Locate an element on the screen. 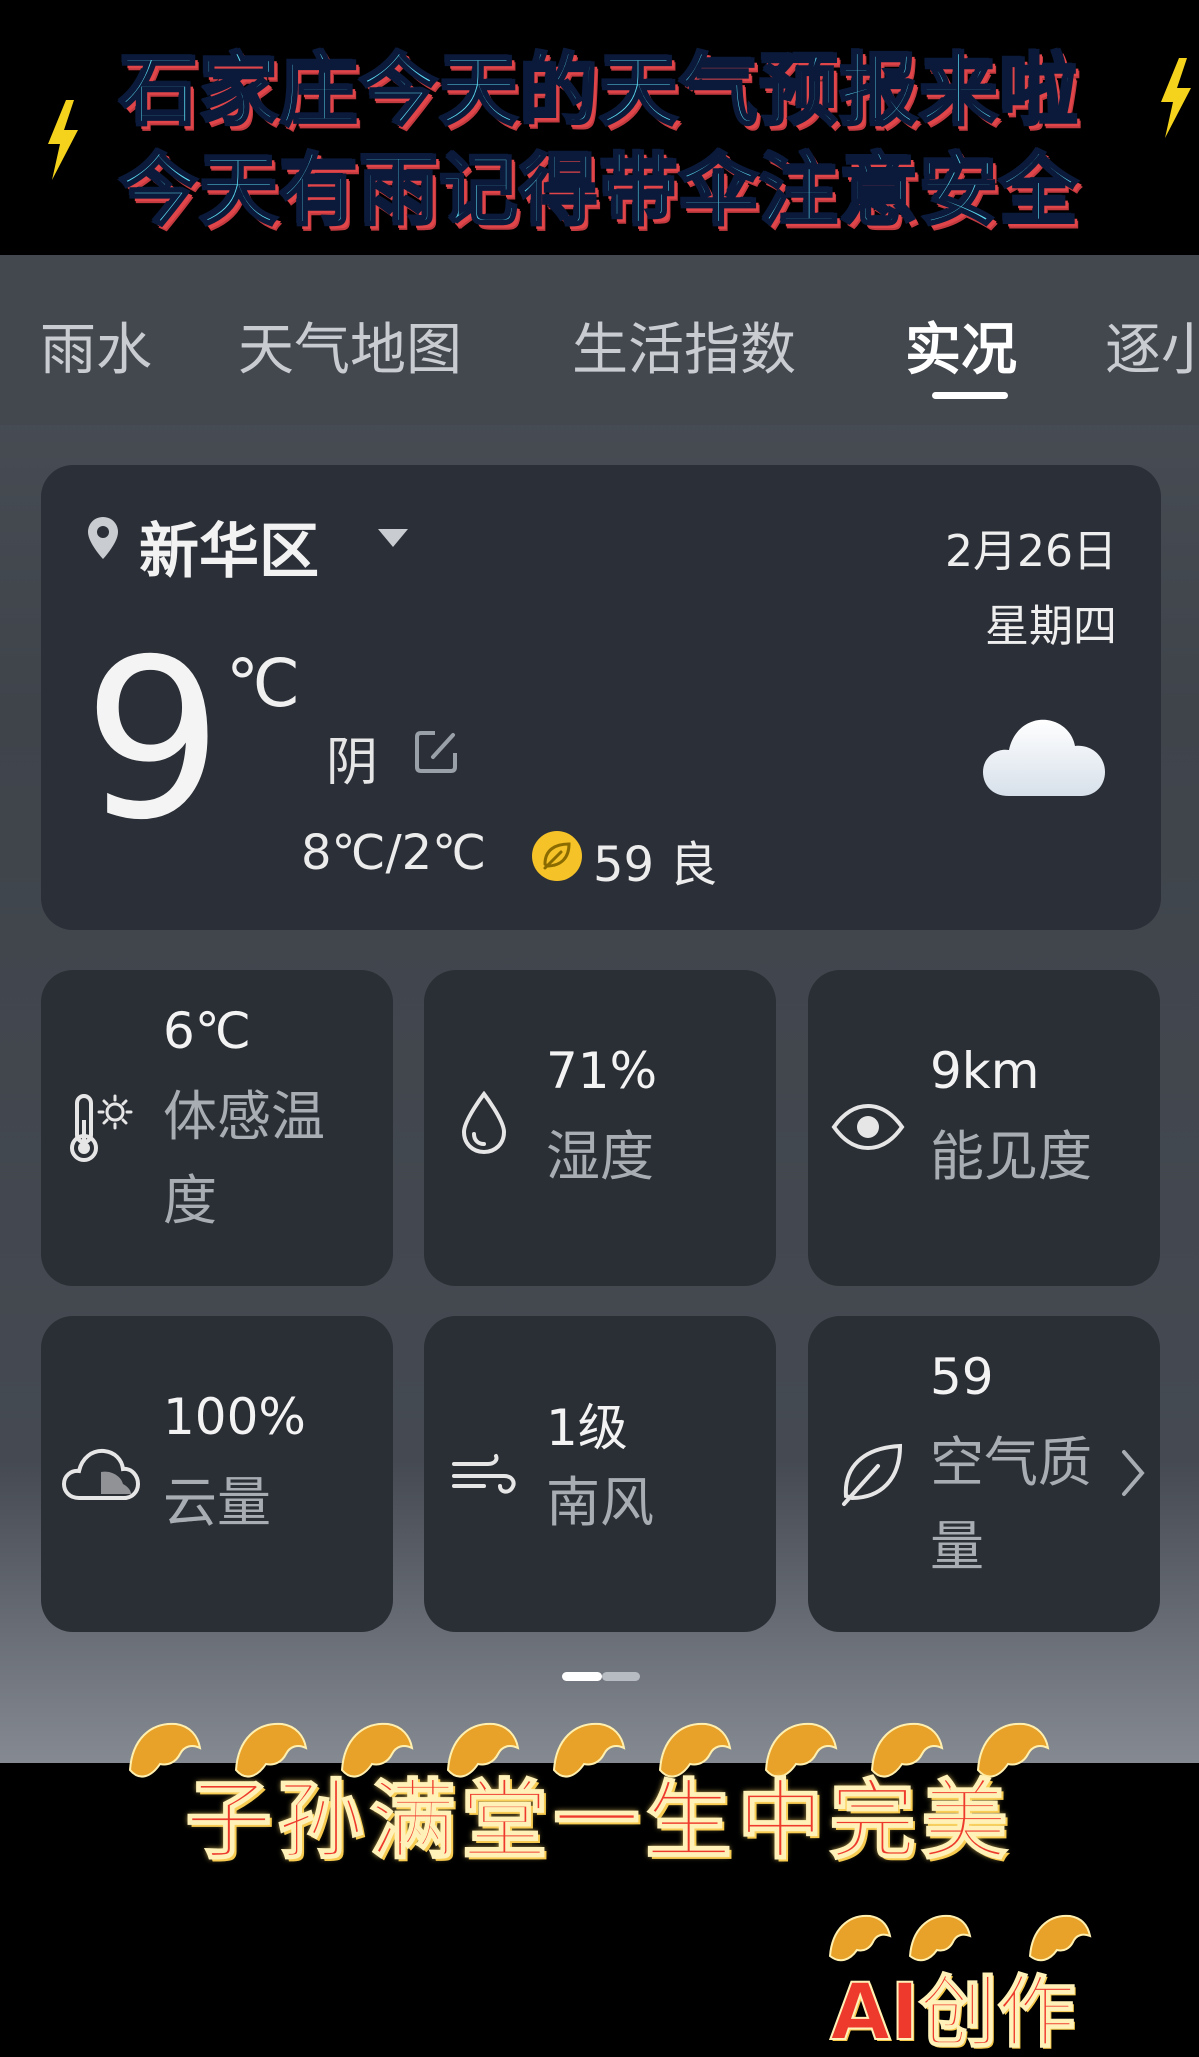  top-caption-banner: 石家庄今天的天气预报来啦 今天有雨记得带伞注意安全 is located at coordinates (599, 127).